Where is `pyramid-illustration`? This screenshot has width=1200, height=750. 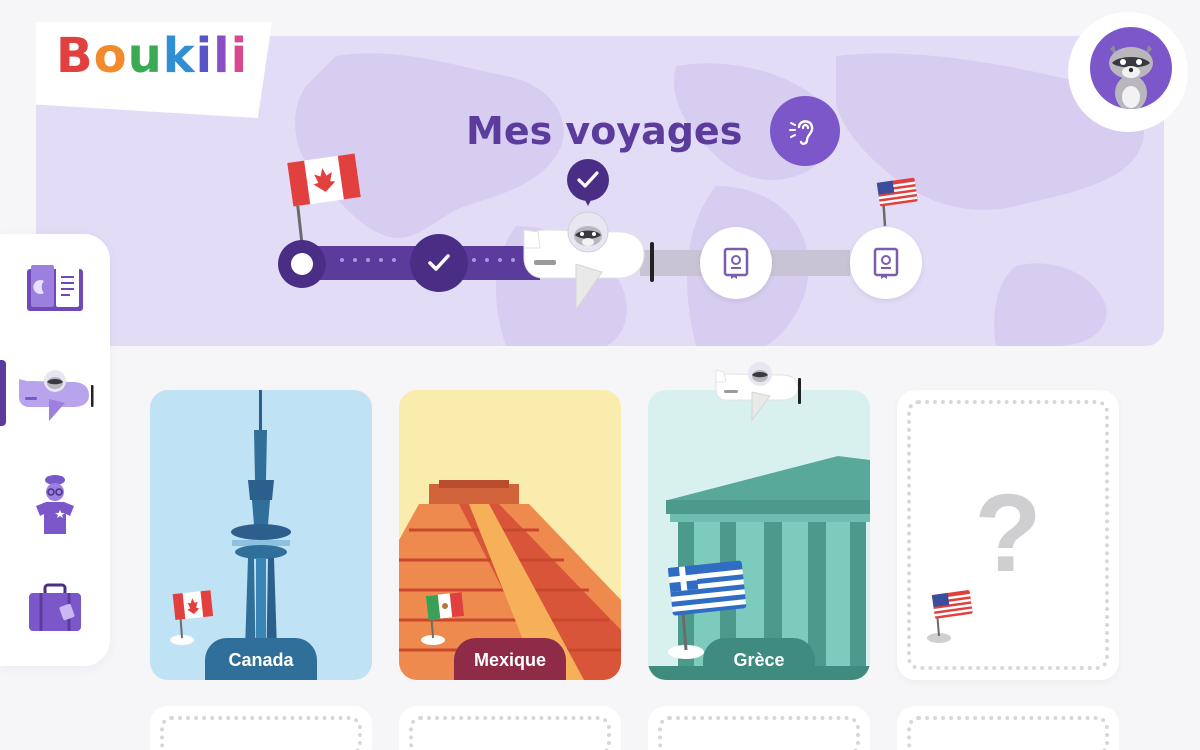 pyramid-illustration is located at coordinates (510, 535).